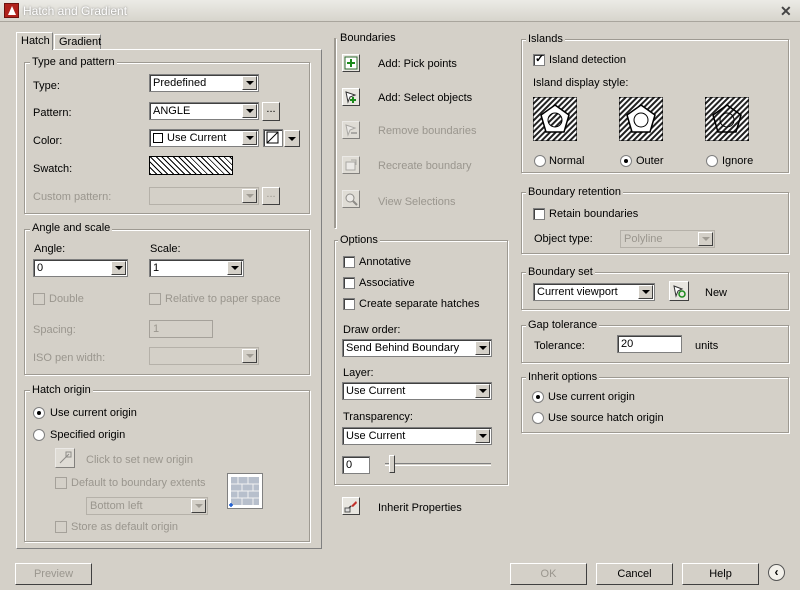 The height and width of the screenshot is (590, 800). I want to click on transparency-slider-track, so click(438, 464).